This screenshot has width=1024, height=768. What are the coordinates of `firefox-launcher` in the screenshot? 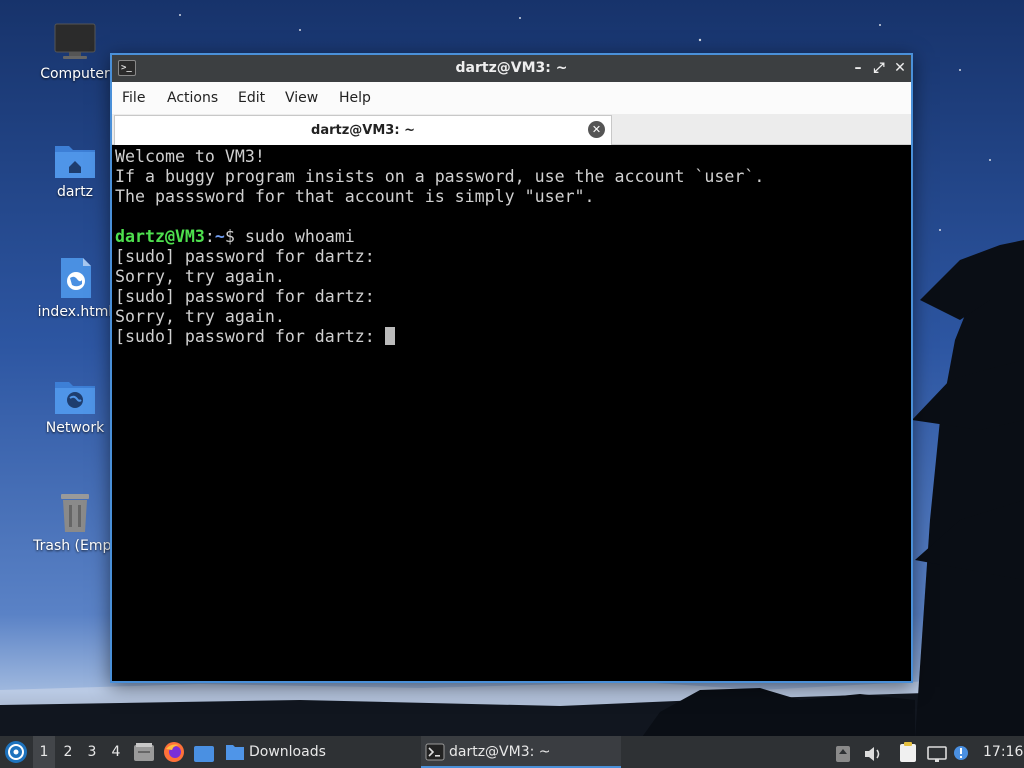 It's located at (174, 752).